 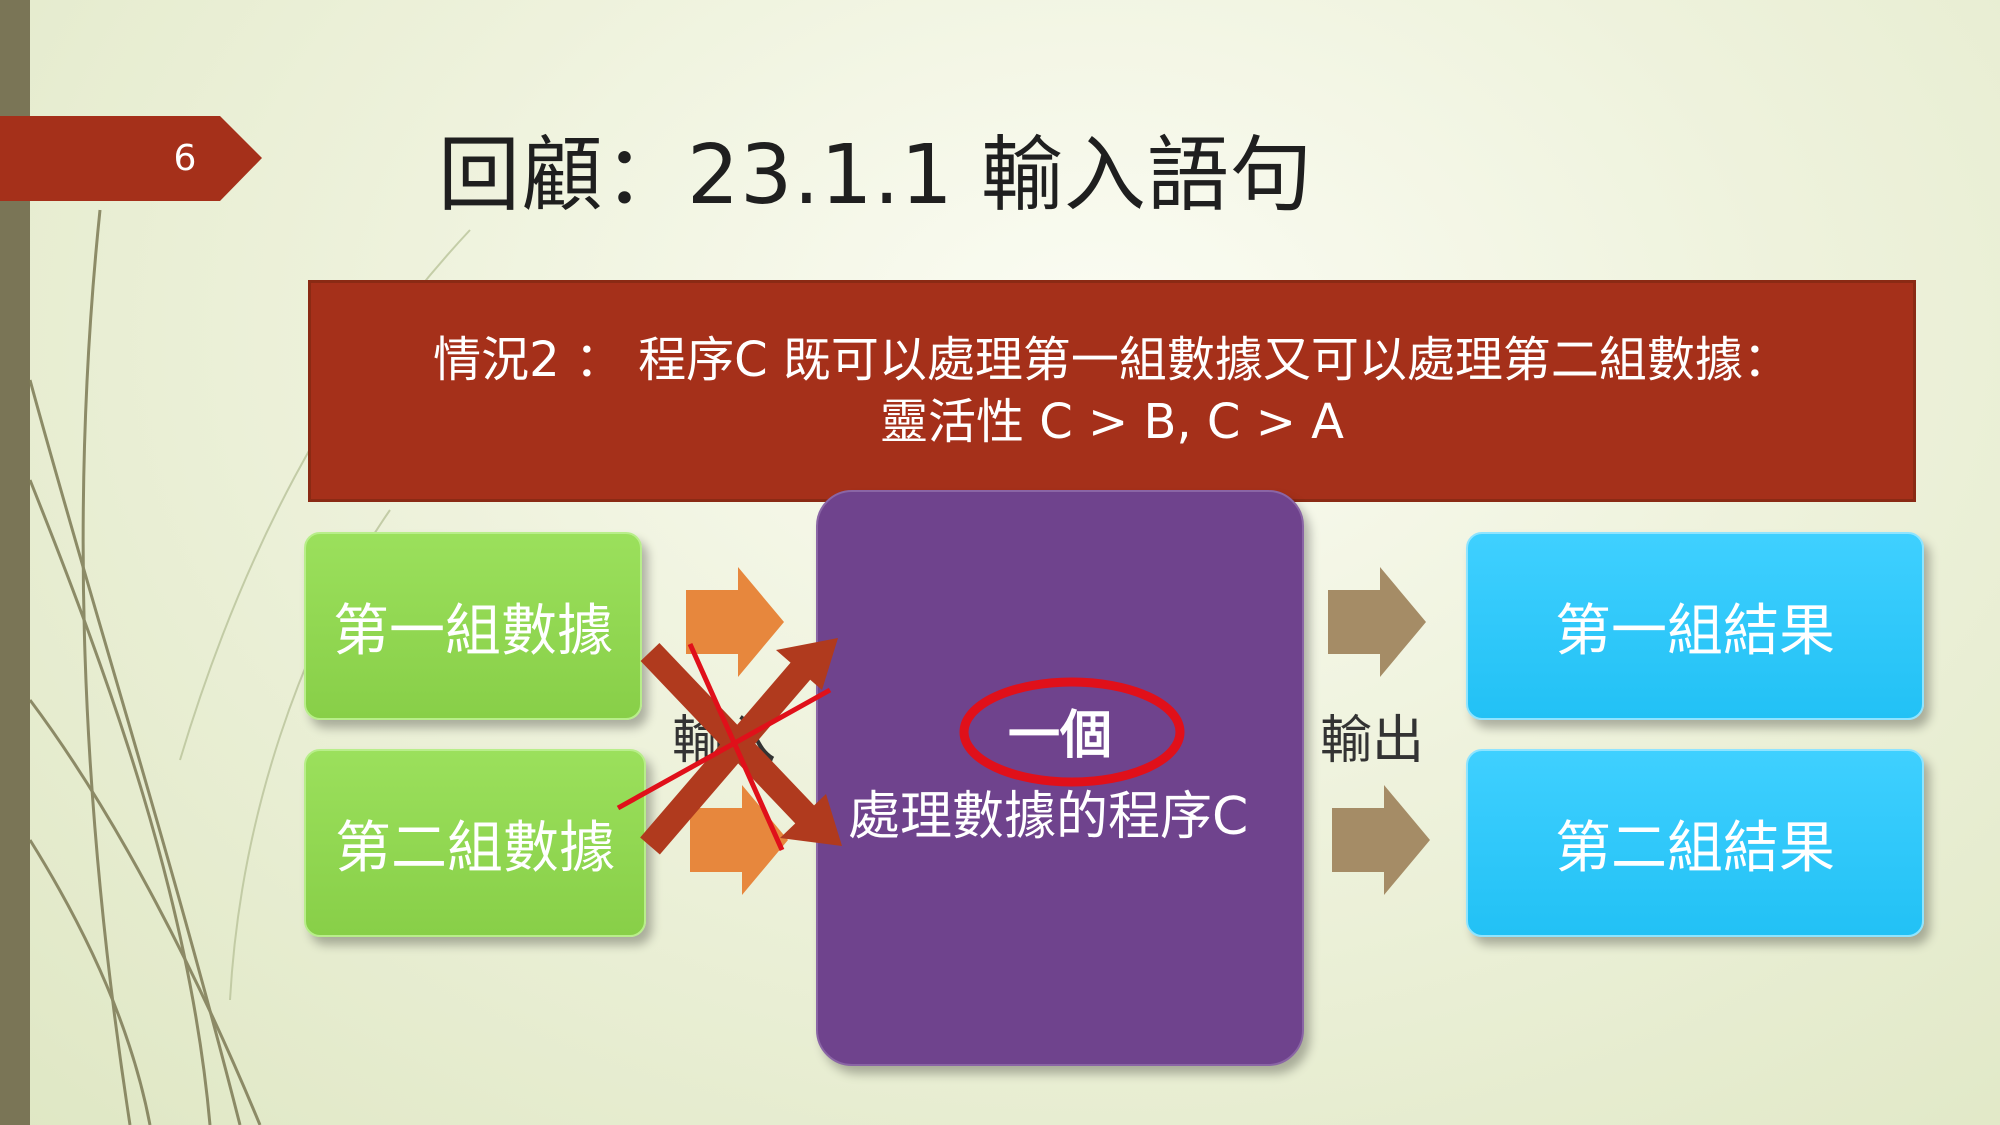 I want to click on highlight-circle, so click(x=1072, y=732).